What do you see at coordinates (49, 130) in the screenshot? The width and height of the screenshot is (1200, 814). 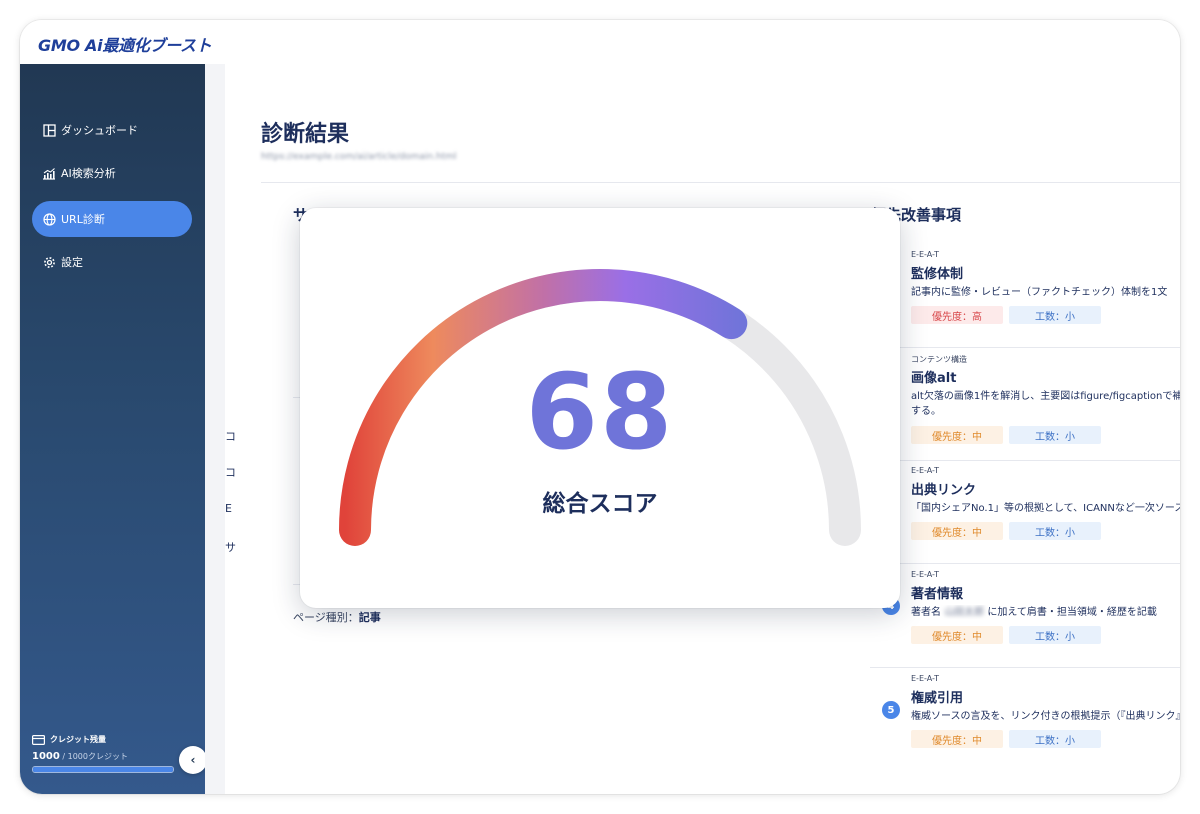 I see `dashboard-icon` at bounding box center [49, 130].